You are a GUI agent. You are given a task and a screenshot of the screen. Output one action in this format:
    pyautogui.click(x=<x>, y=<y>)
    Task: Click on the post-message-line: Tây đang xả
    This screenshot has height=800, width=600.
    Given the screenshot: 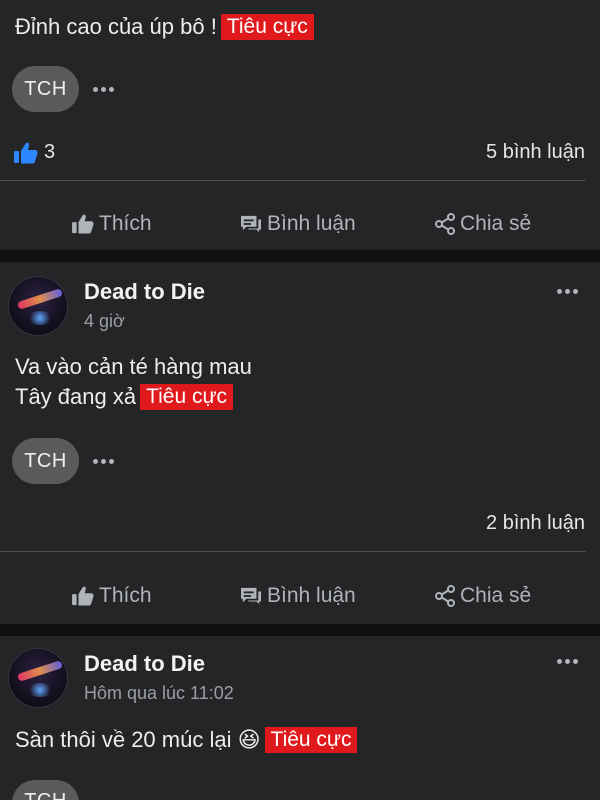 What is the action you would take?
    pyautogui.click(x=76, y=396)
    